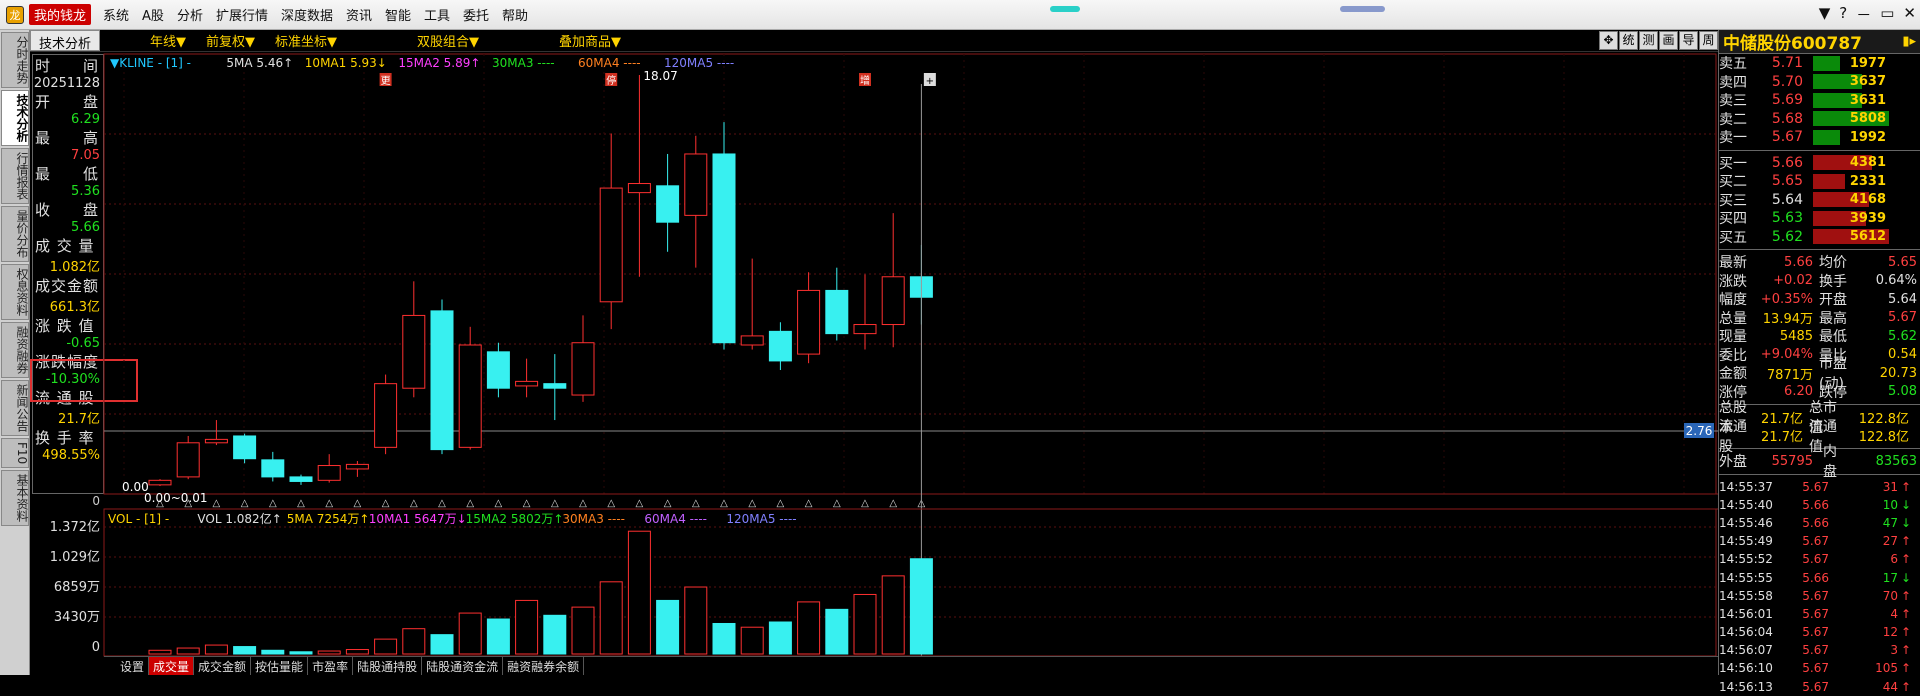  Describe the element at coordinates (1733, 82) in the screenshot. I see `sell-level-label: 卖四` at that location.